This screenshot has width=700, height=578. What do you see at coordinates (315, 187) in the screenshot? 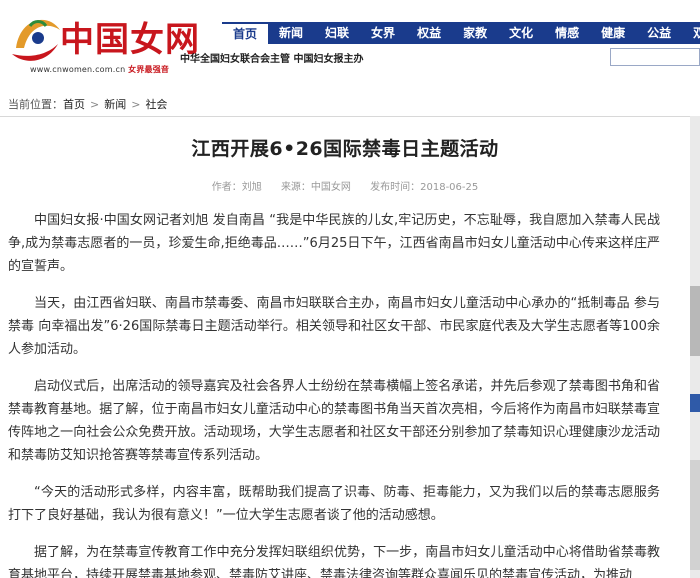
I see `article-source: 来源：中国女网` at bounding box center [315, 187].